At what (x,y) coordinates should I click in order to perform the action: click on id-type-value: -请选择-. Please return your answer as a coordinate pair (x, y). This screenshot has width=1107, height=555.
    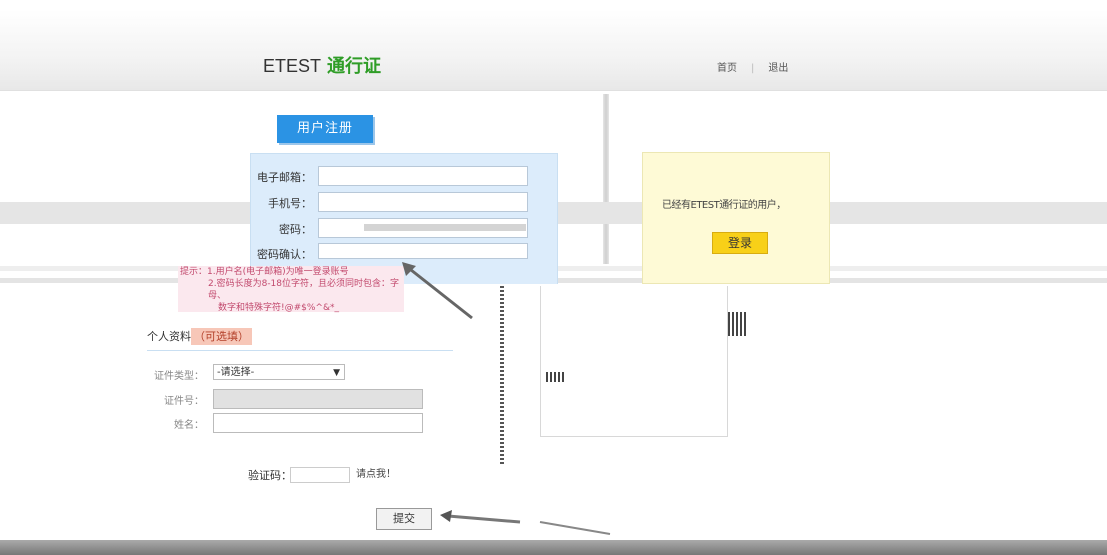
    Looking at the image, I should click on (236, 372).